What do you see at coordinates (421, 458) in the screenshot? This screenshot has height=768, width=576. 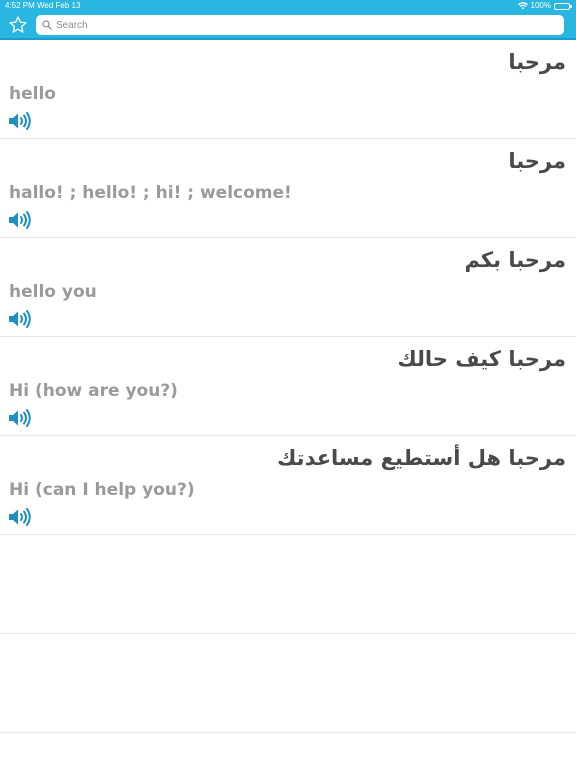 I see `arabic-phrase: مرحبا هل أستطيع مساعدتك` at bounding box center [421, 458].